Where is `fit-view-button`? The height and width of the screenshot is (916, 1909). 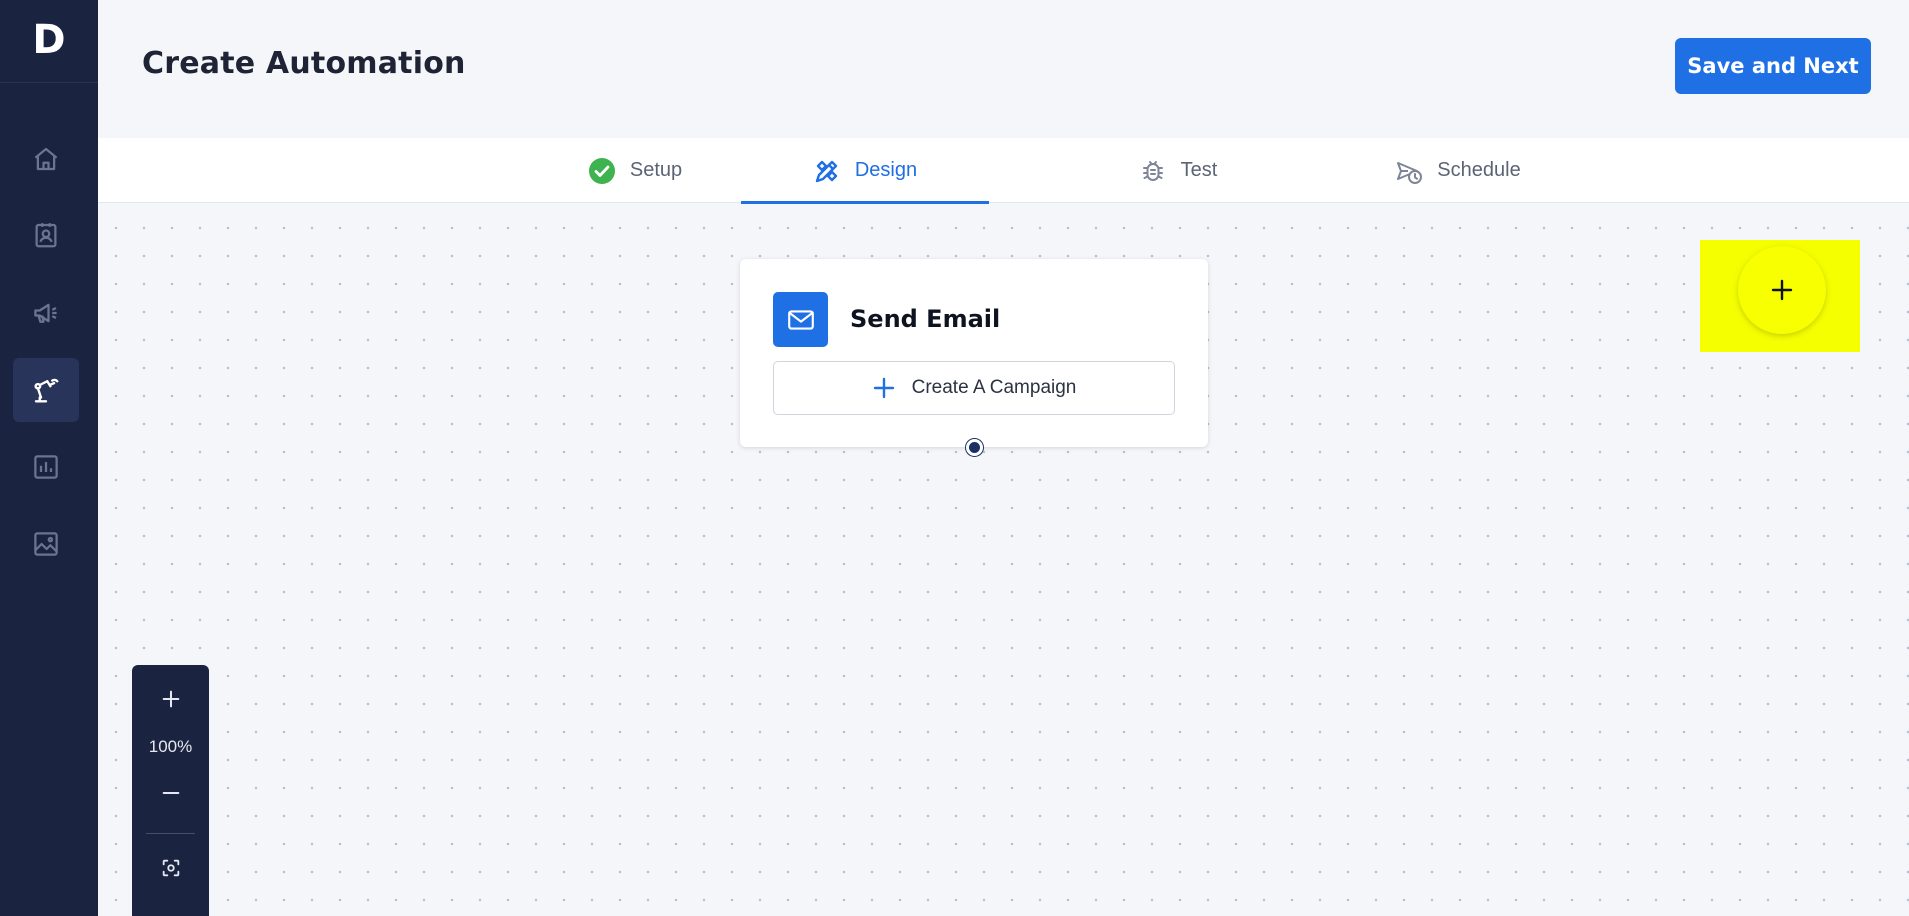
fit-view-button is located at coordinates (170, 868).